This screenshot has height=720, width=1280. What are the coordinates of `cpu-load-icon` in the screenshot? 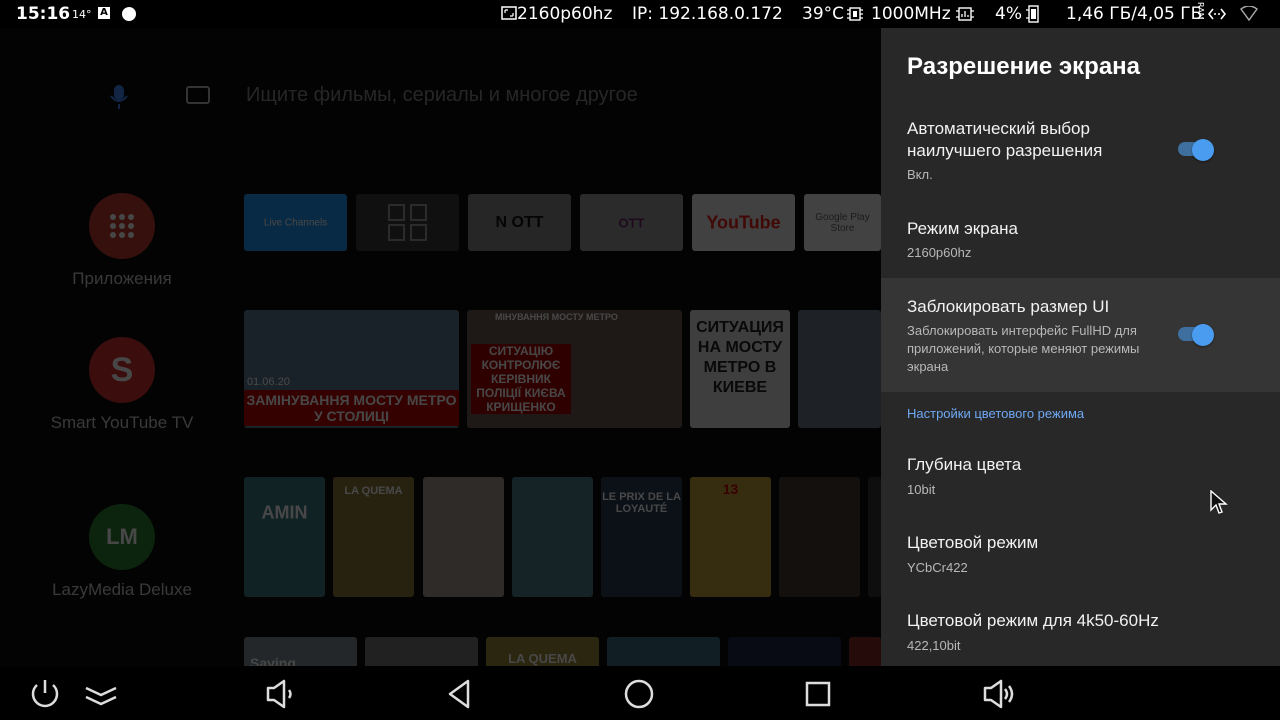 It's located at (965, 16).